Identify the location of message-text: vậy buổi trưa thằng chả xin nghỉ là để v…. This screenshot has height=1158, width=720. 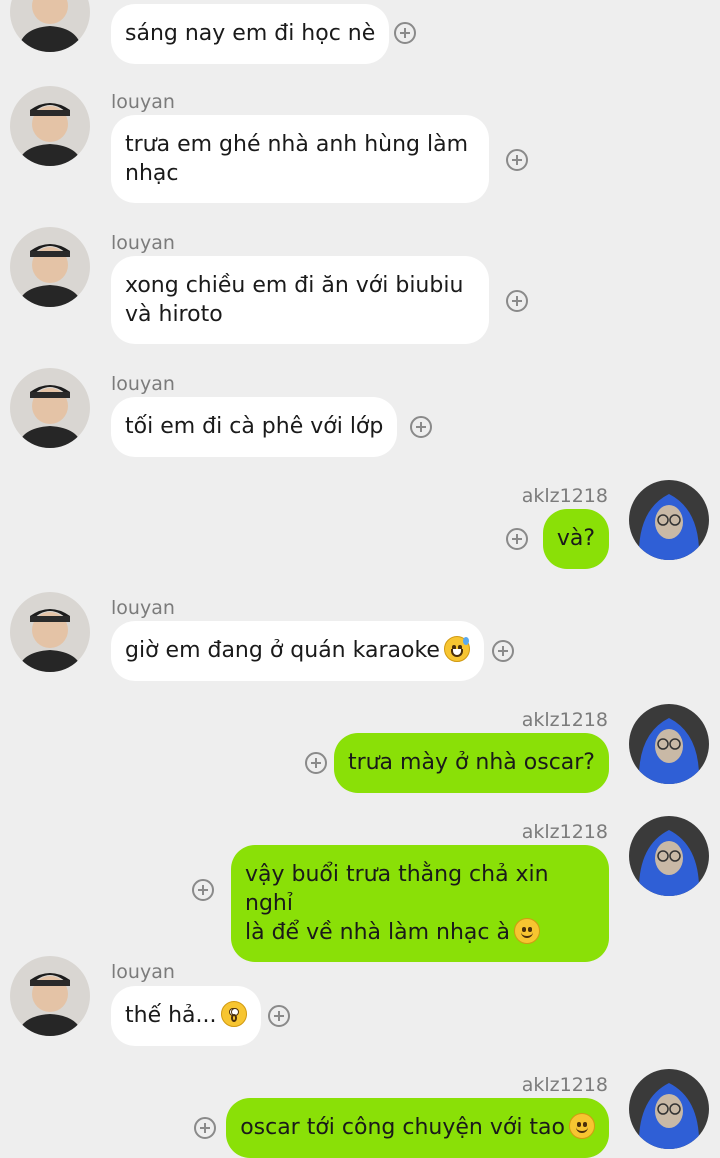
(397, 903).